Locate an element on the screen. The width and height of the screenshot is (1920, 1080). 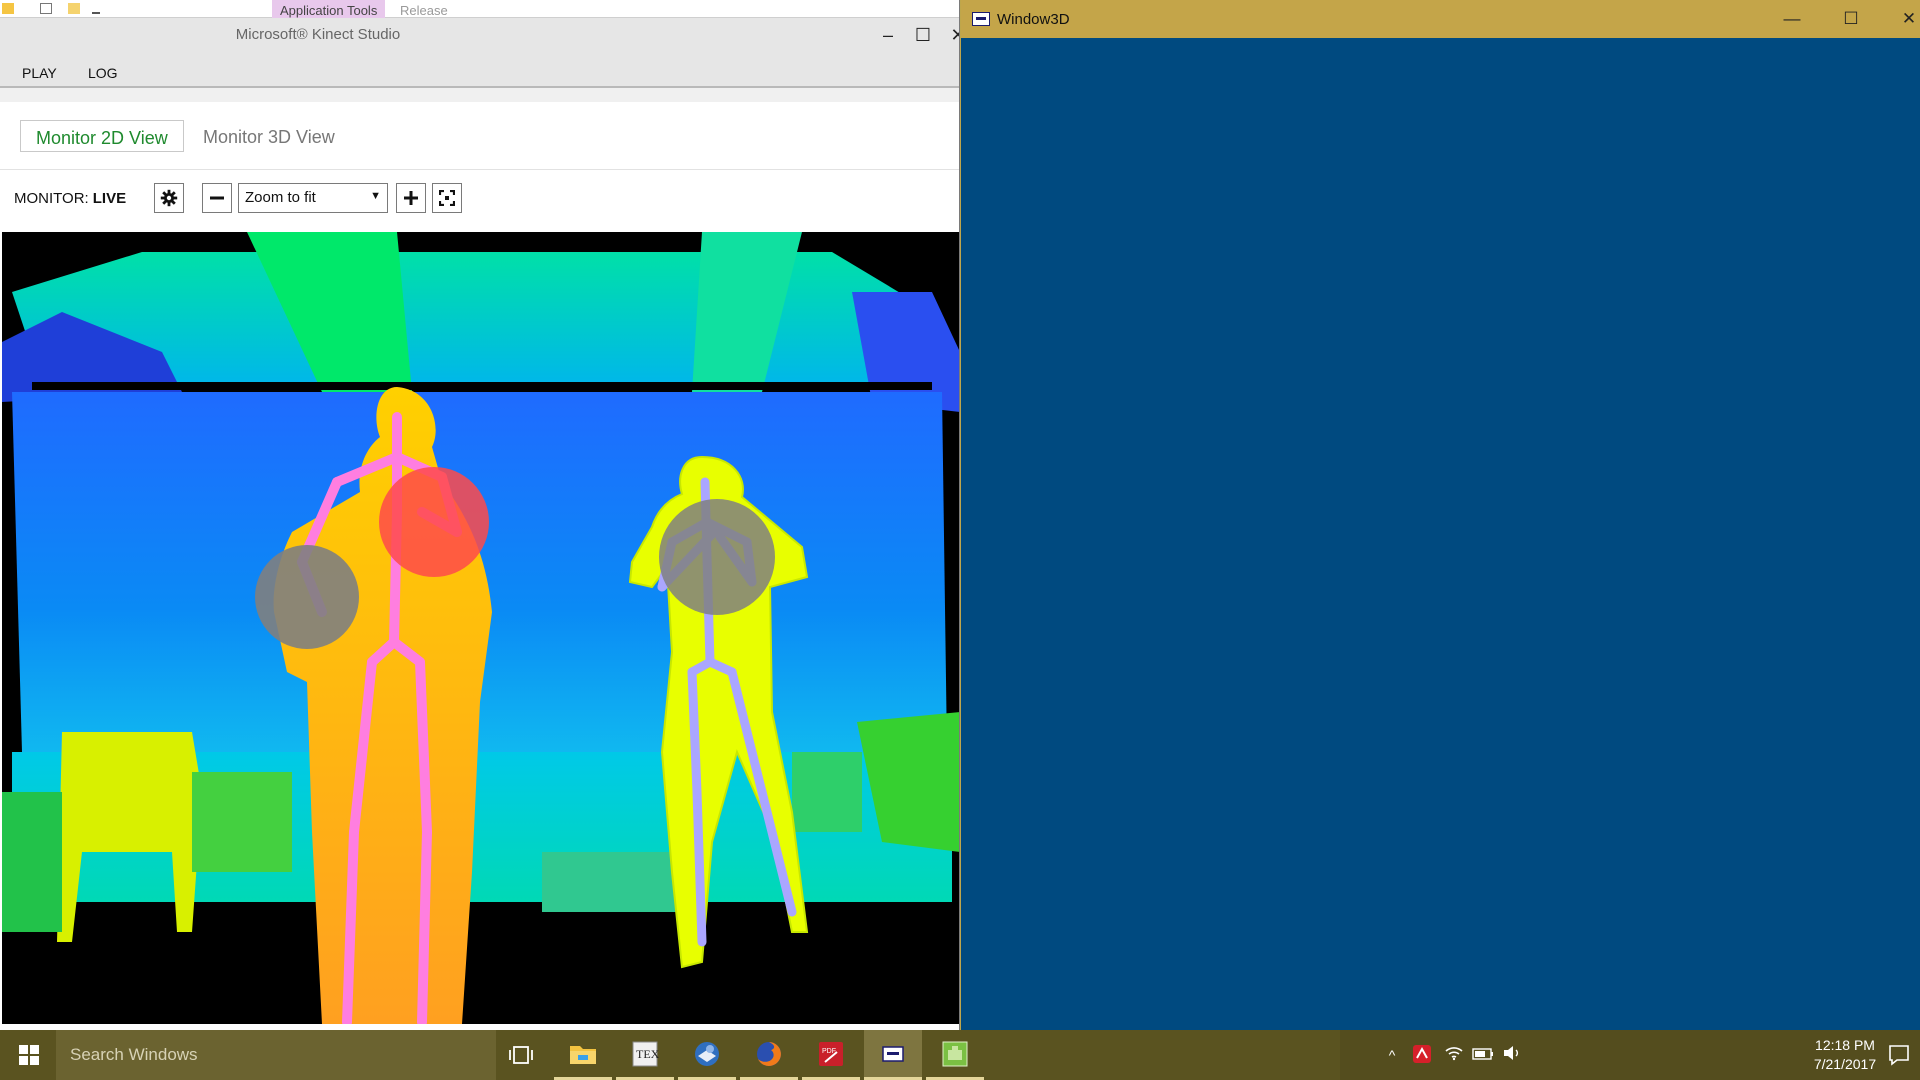
menu-play: PLAY is located at coordinates (39, 73).